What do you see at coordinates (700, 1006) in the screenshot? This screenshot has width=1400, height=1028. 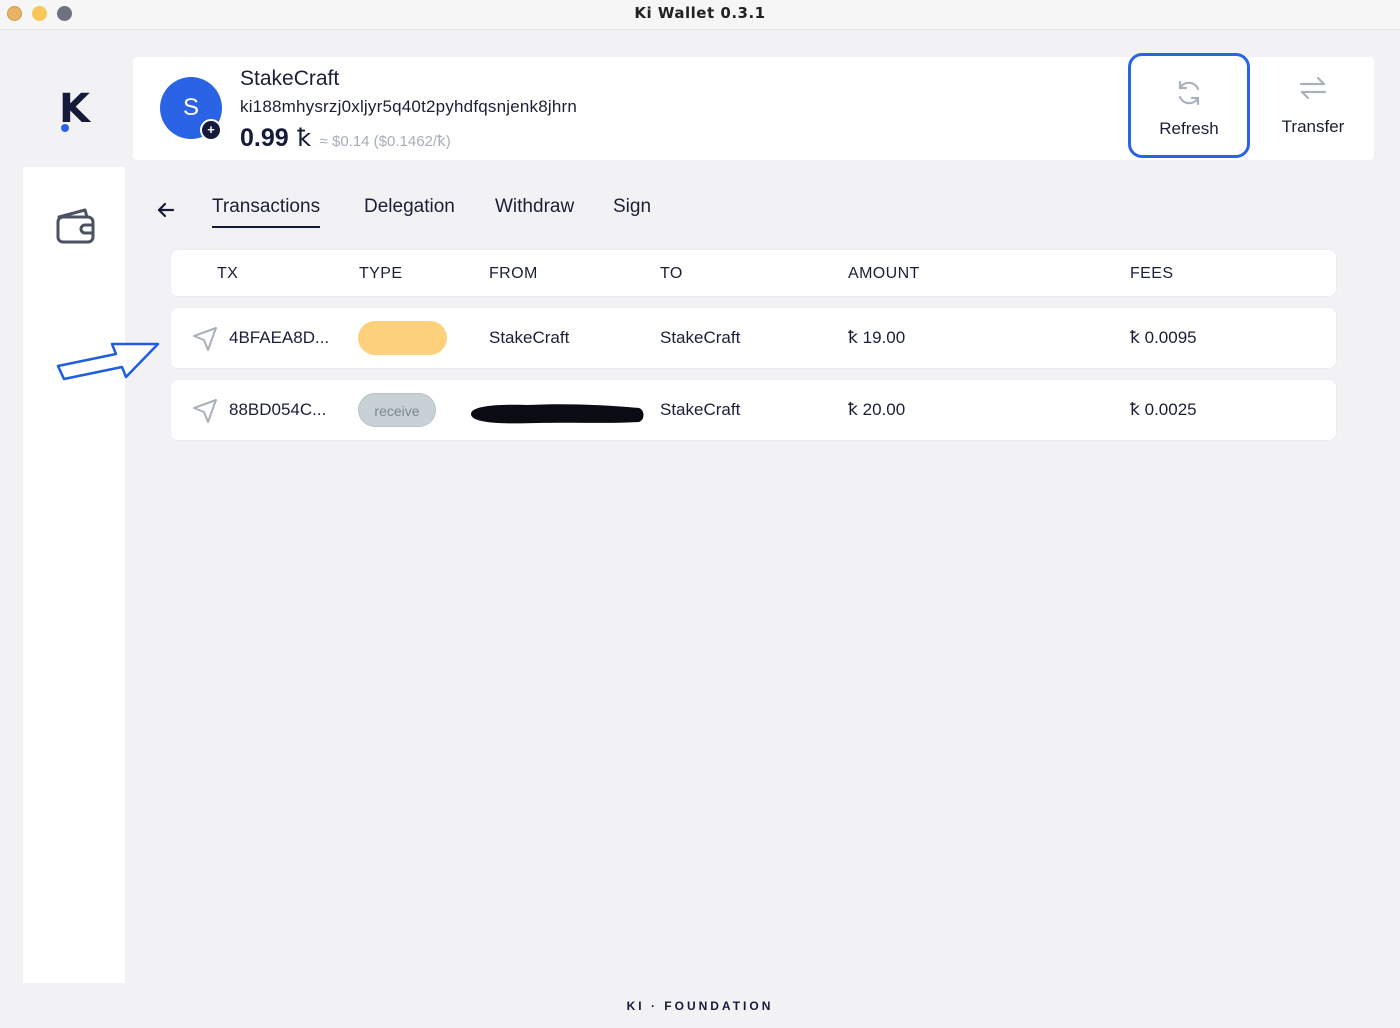 I see `footer-brand: KI · FOUNDATION` at bounding box center [700, 1006].